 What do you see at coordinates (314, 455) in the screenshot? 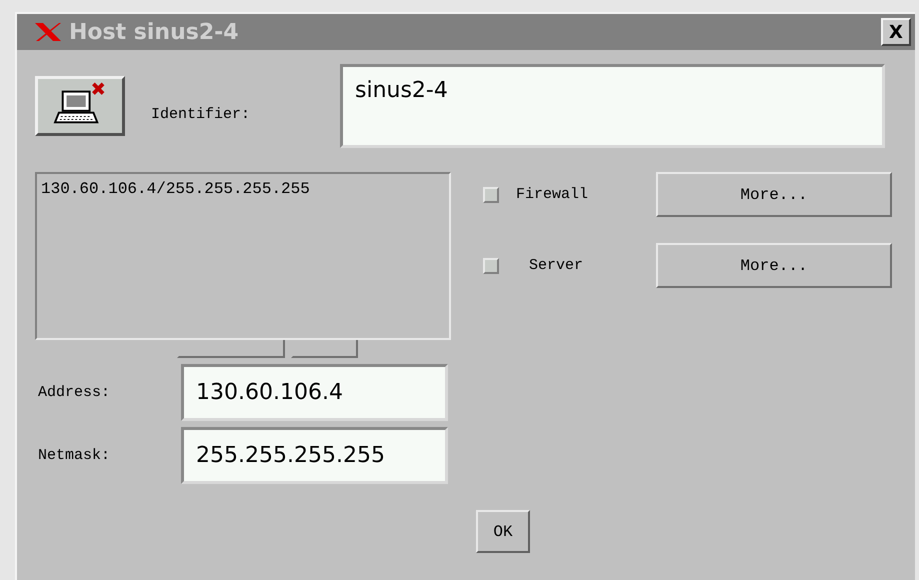
I see `netmask-field: 255.255.255.255` at bounding box center [314, 455].